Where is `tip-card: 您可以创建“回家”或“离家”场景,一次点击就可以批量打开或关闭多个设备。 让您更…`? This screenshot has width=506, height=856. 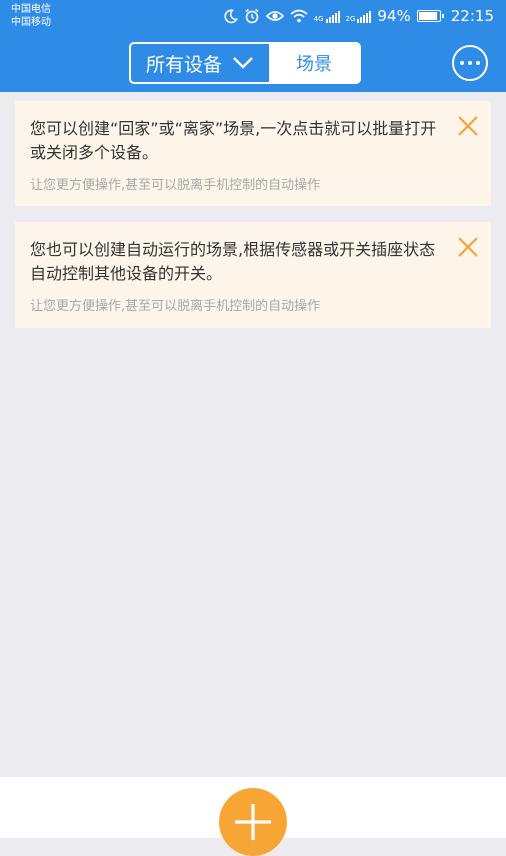
tip-card: 您可以创建“回家”或“离家”场景,一次点击就可以批量打开或关闭多个设备。 让您更… is located at coordinates (253, 153).